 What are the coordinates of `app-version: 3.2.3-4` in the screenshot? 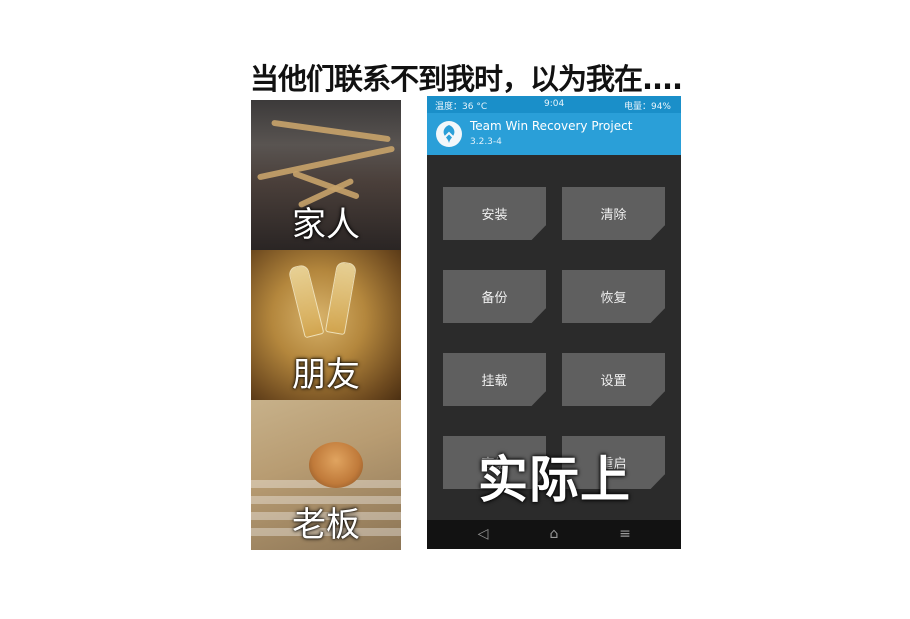 It's located at (486, 142).